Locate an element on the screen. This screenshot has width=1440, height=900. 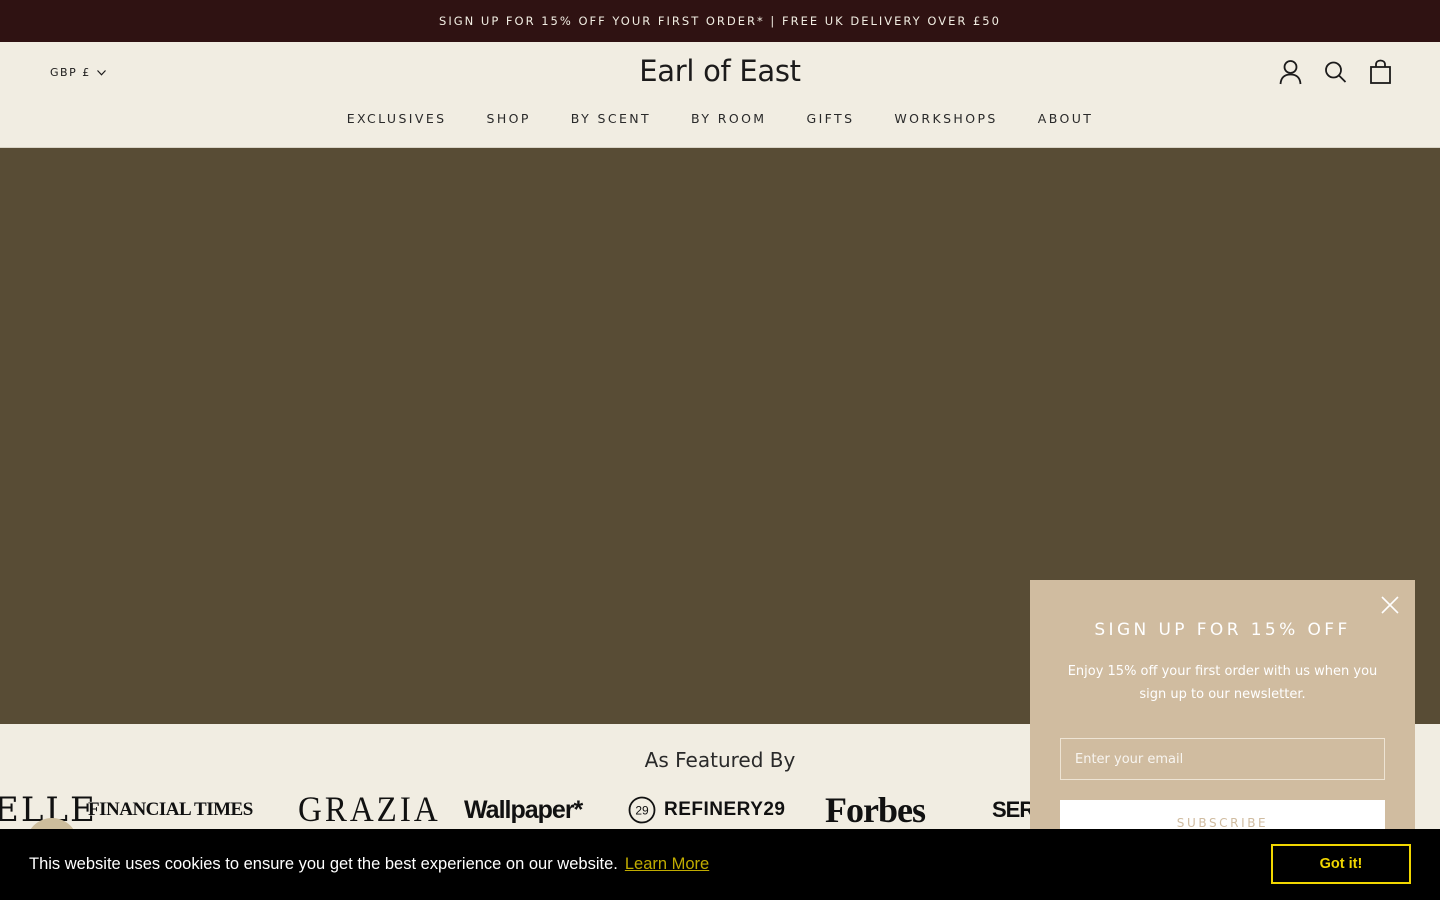
brand-logo-forbes: Forbes is located at coordinates (875, 810).